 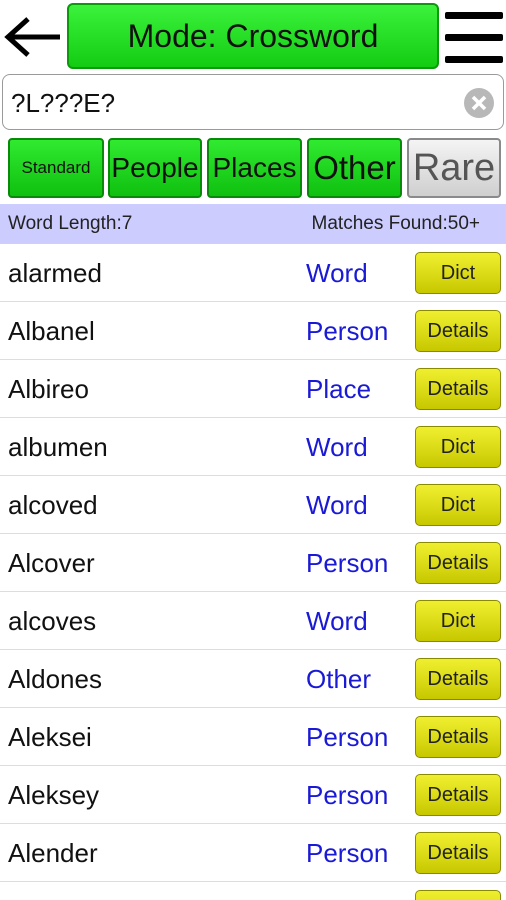 I want to click on result-word: Alender, so click(x=53, y=853).